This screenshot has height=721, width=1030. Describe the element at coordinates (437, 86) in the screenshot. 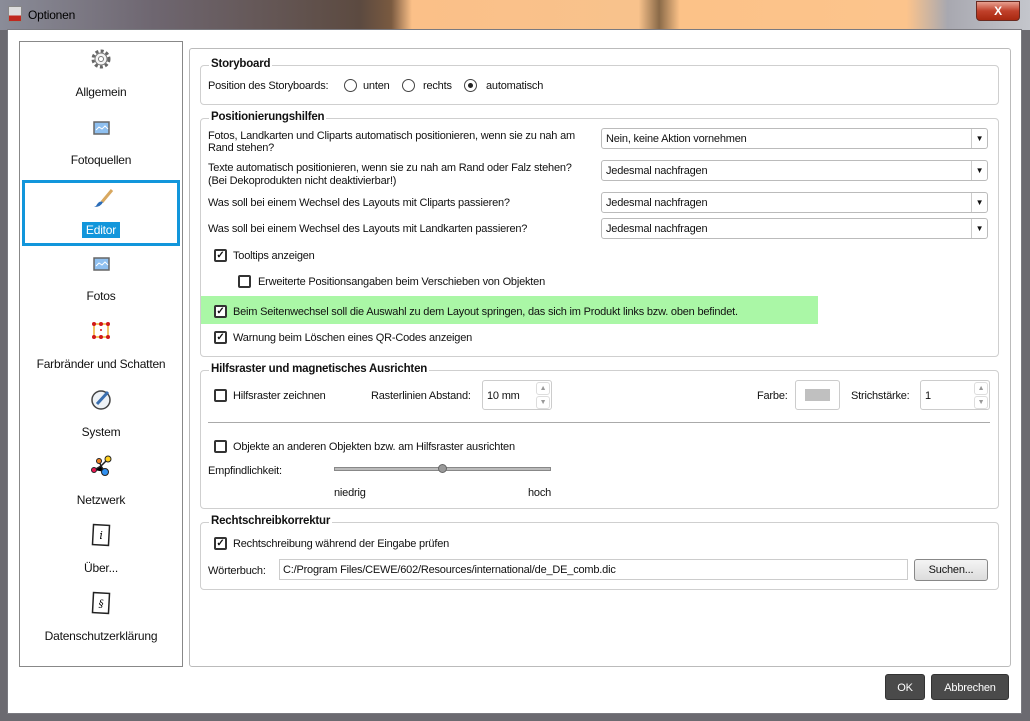

I see `radio-label: rechts` at that location.